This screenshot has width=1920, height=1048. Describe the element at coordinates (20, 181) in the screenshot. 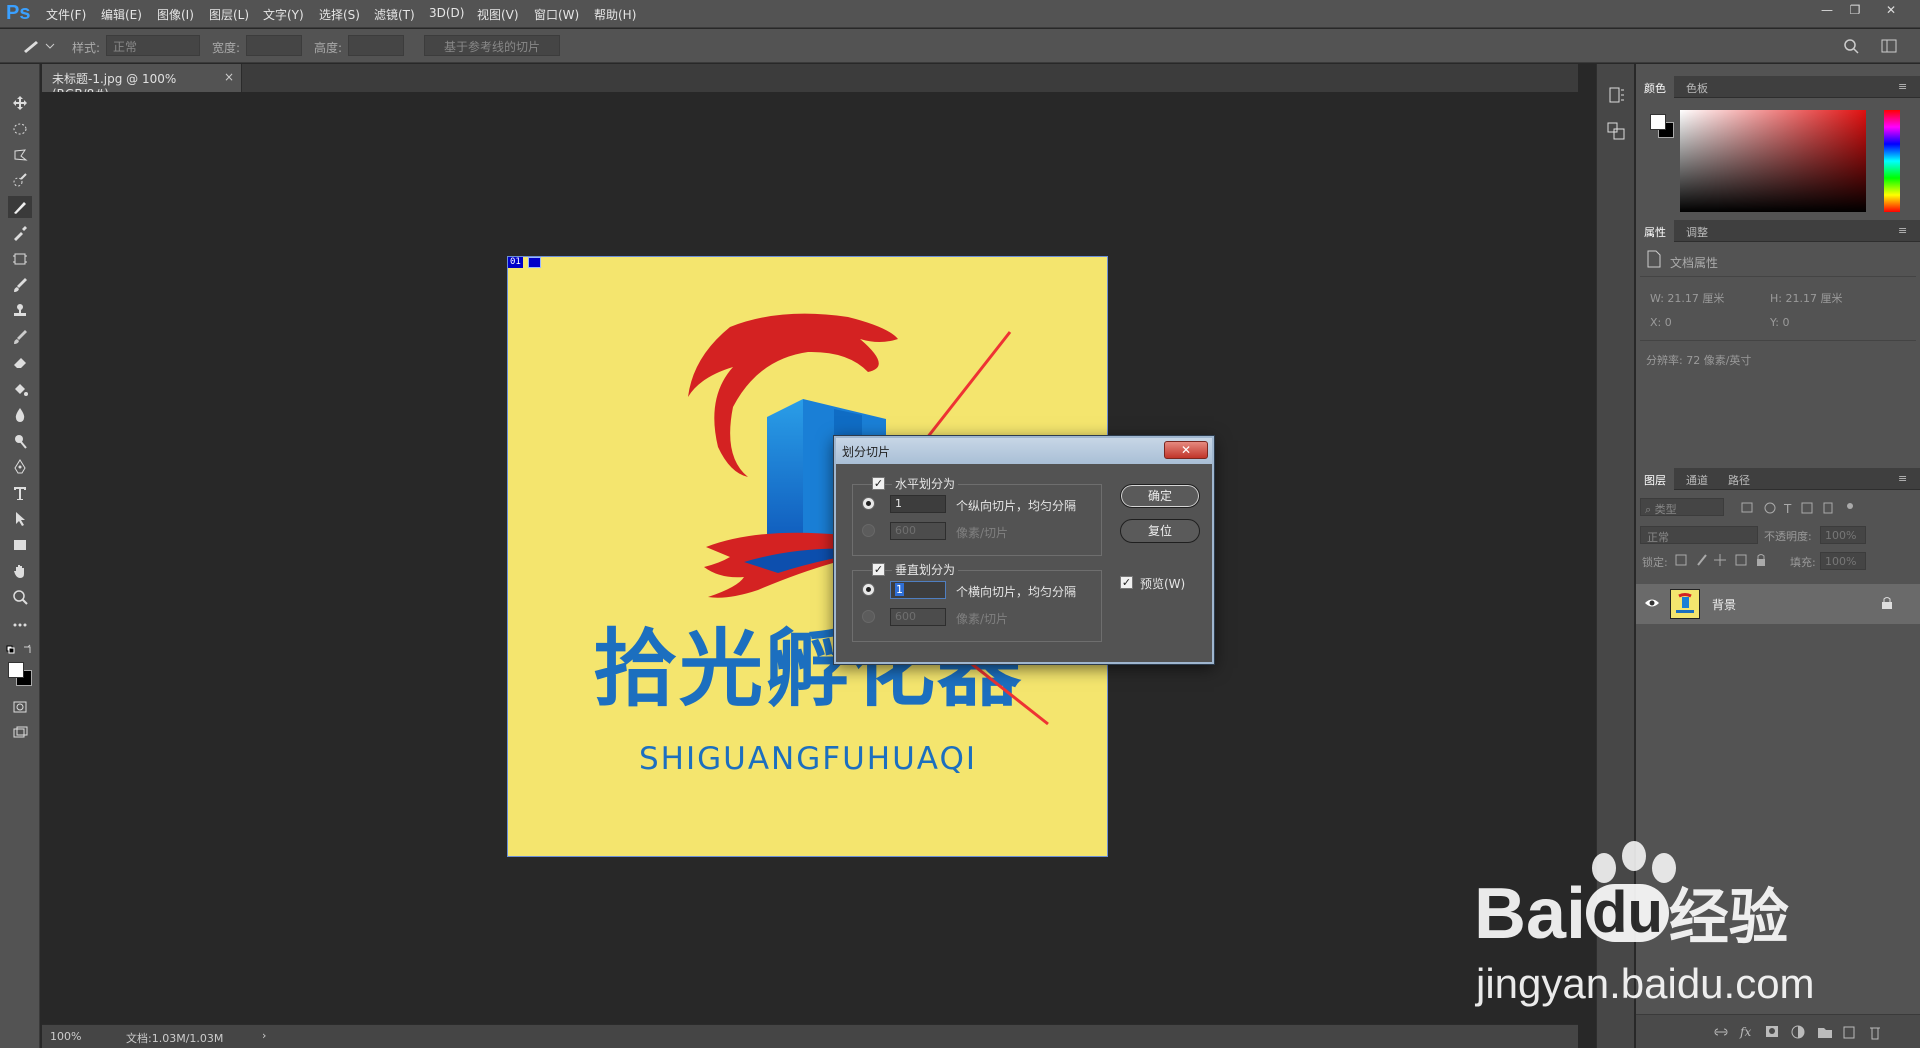

I see `quick-select-tool-icon` at that location.